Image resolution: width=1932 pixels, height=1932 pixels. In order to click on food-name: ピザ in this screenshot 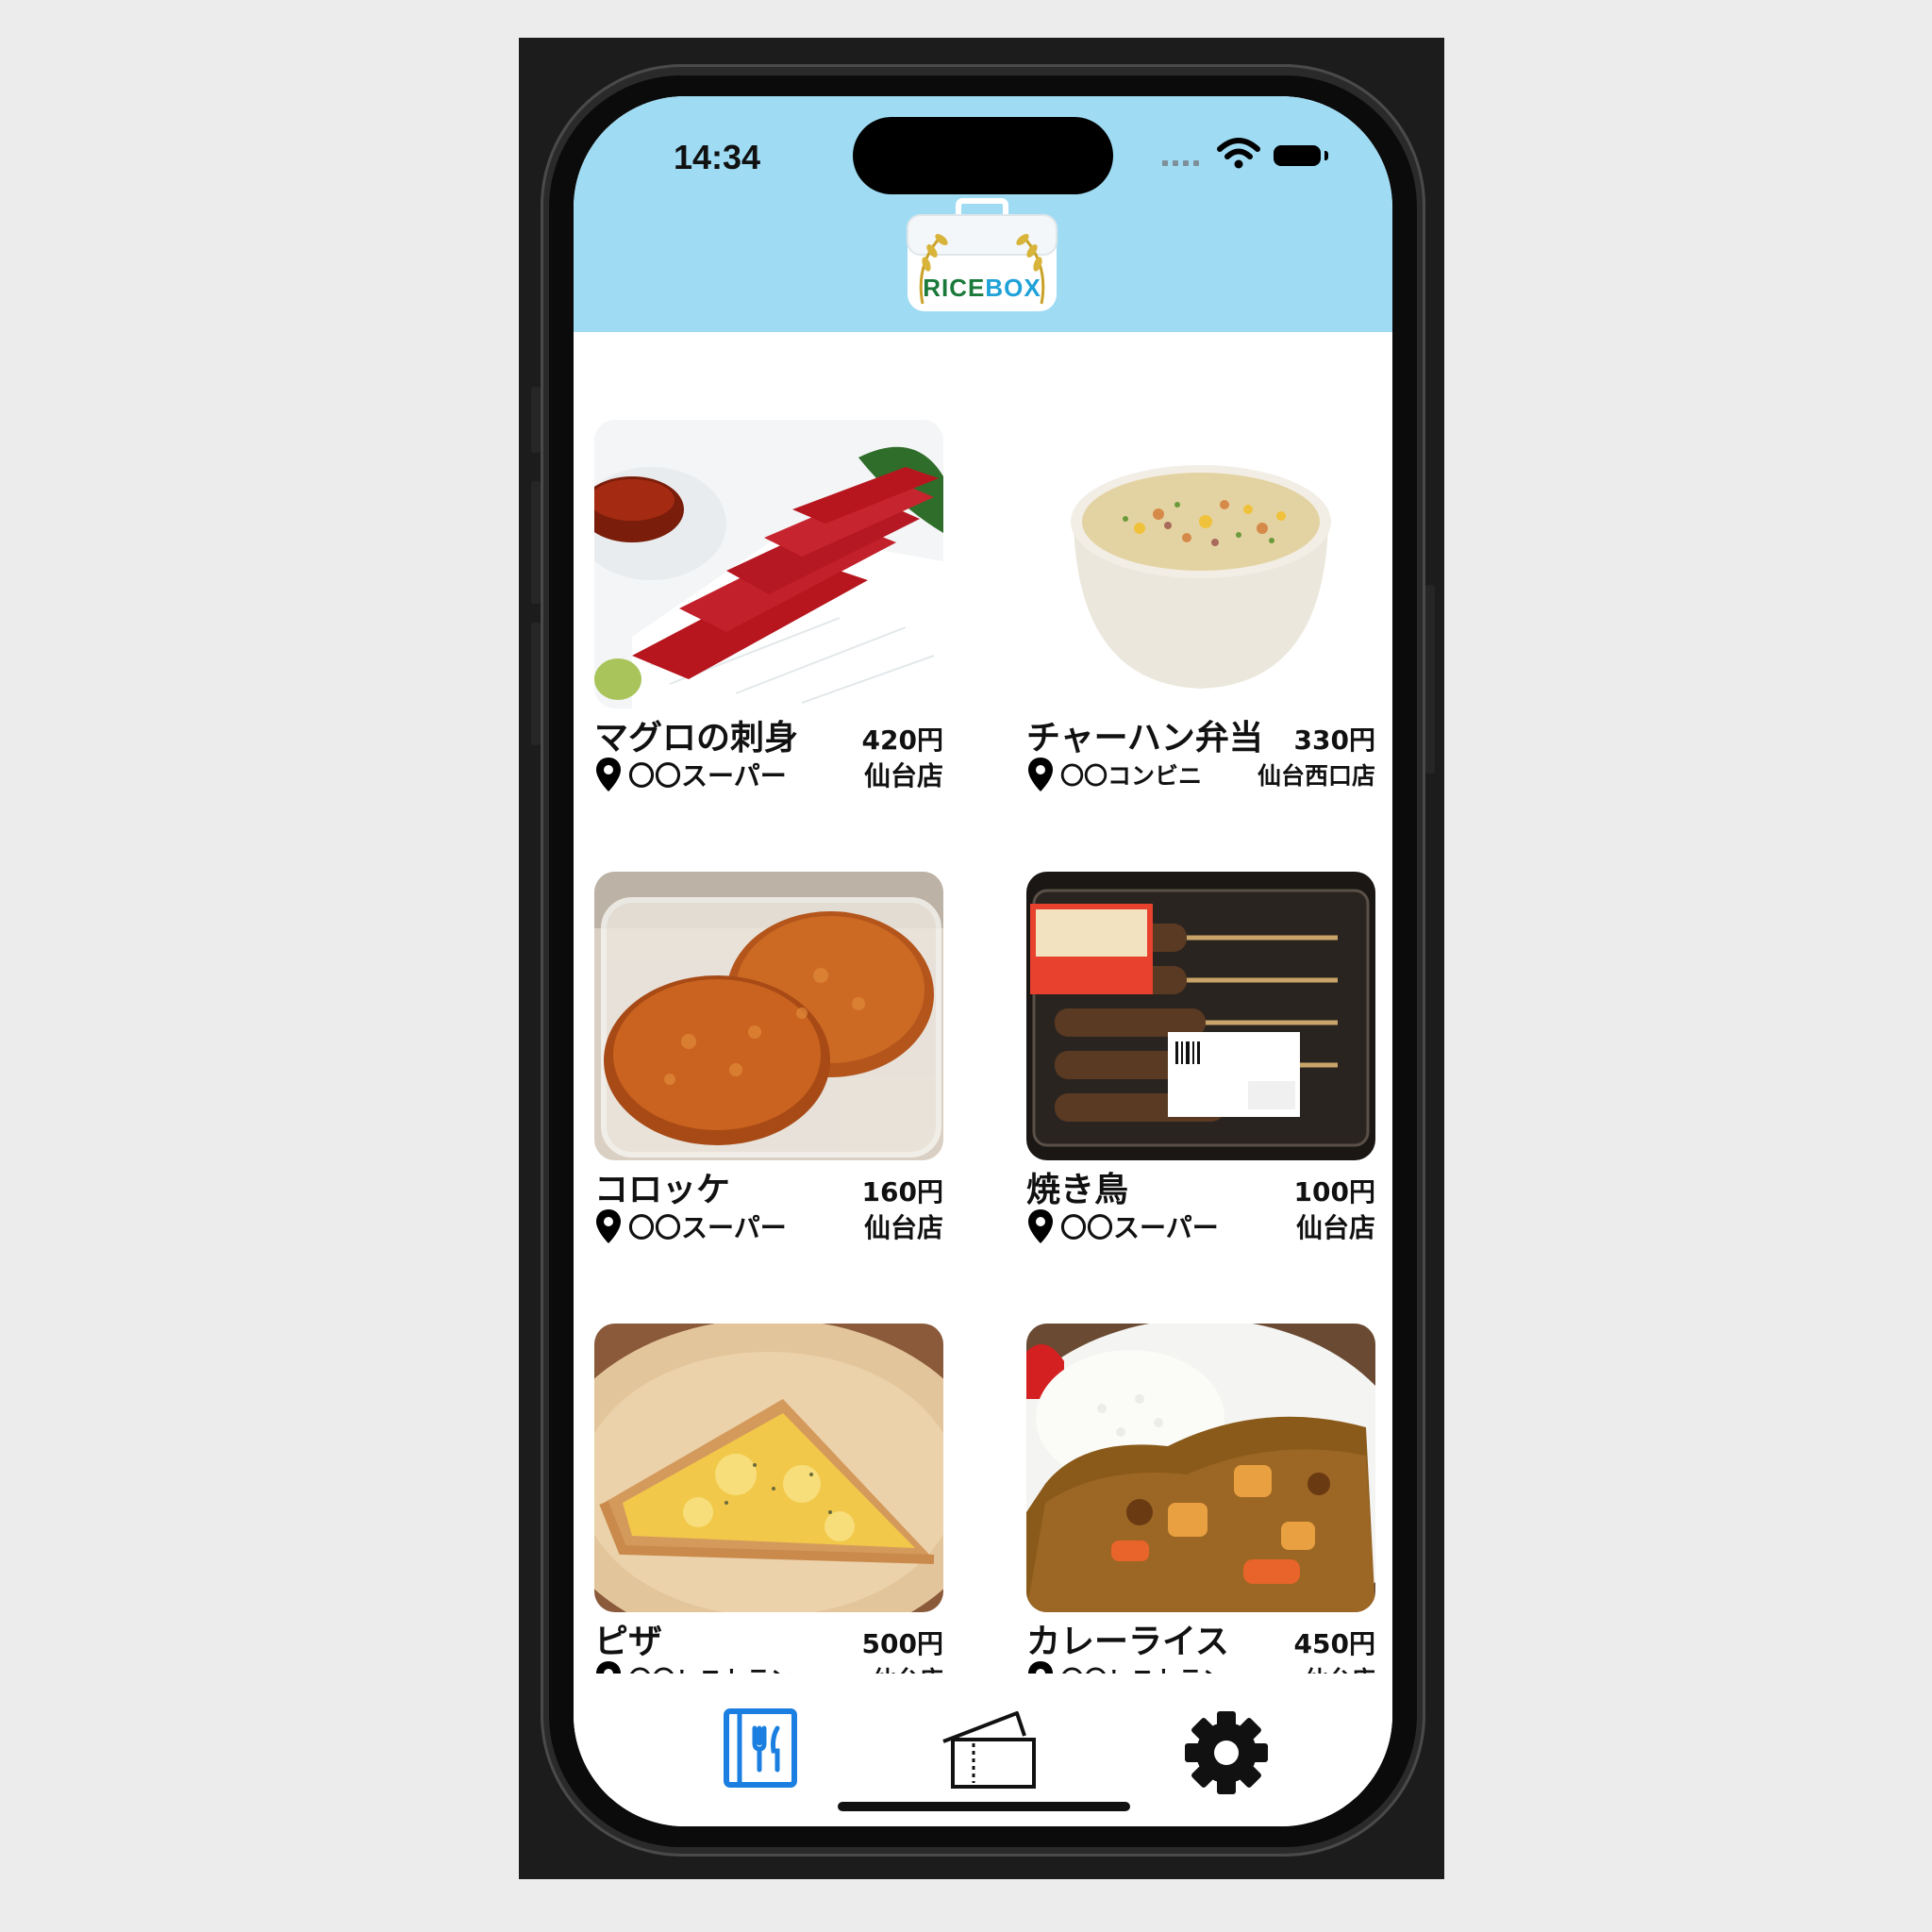, I will do `click(628, 1642)`.